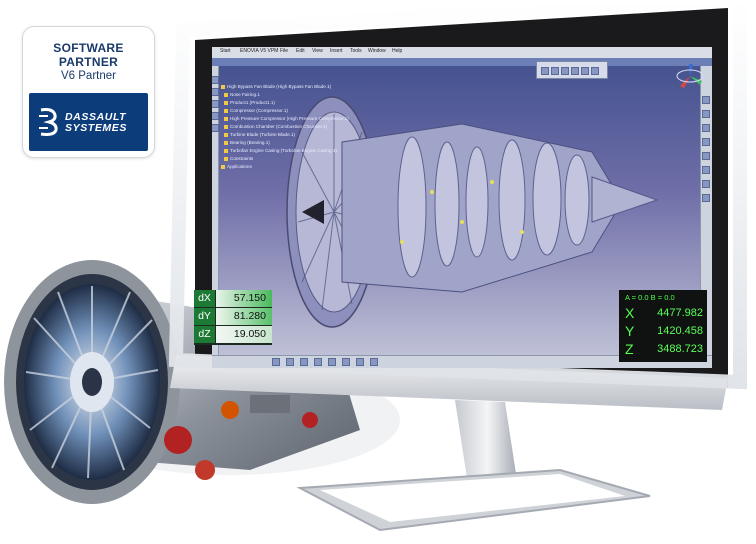  Describe the element at coordinates (630, 331) in the screenshot. I see `coord-label: Y` at that location.